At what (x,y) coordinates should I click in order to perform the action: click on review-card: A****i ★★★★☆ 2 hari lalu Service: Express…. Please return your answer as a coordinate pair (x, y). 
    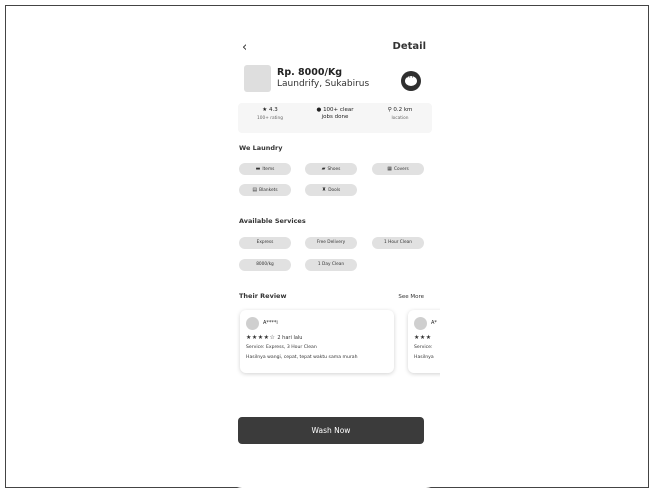
    Looking at the image, I should click on (317, 341).